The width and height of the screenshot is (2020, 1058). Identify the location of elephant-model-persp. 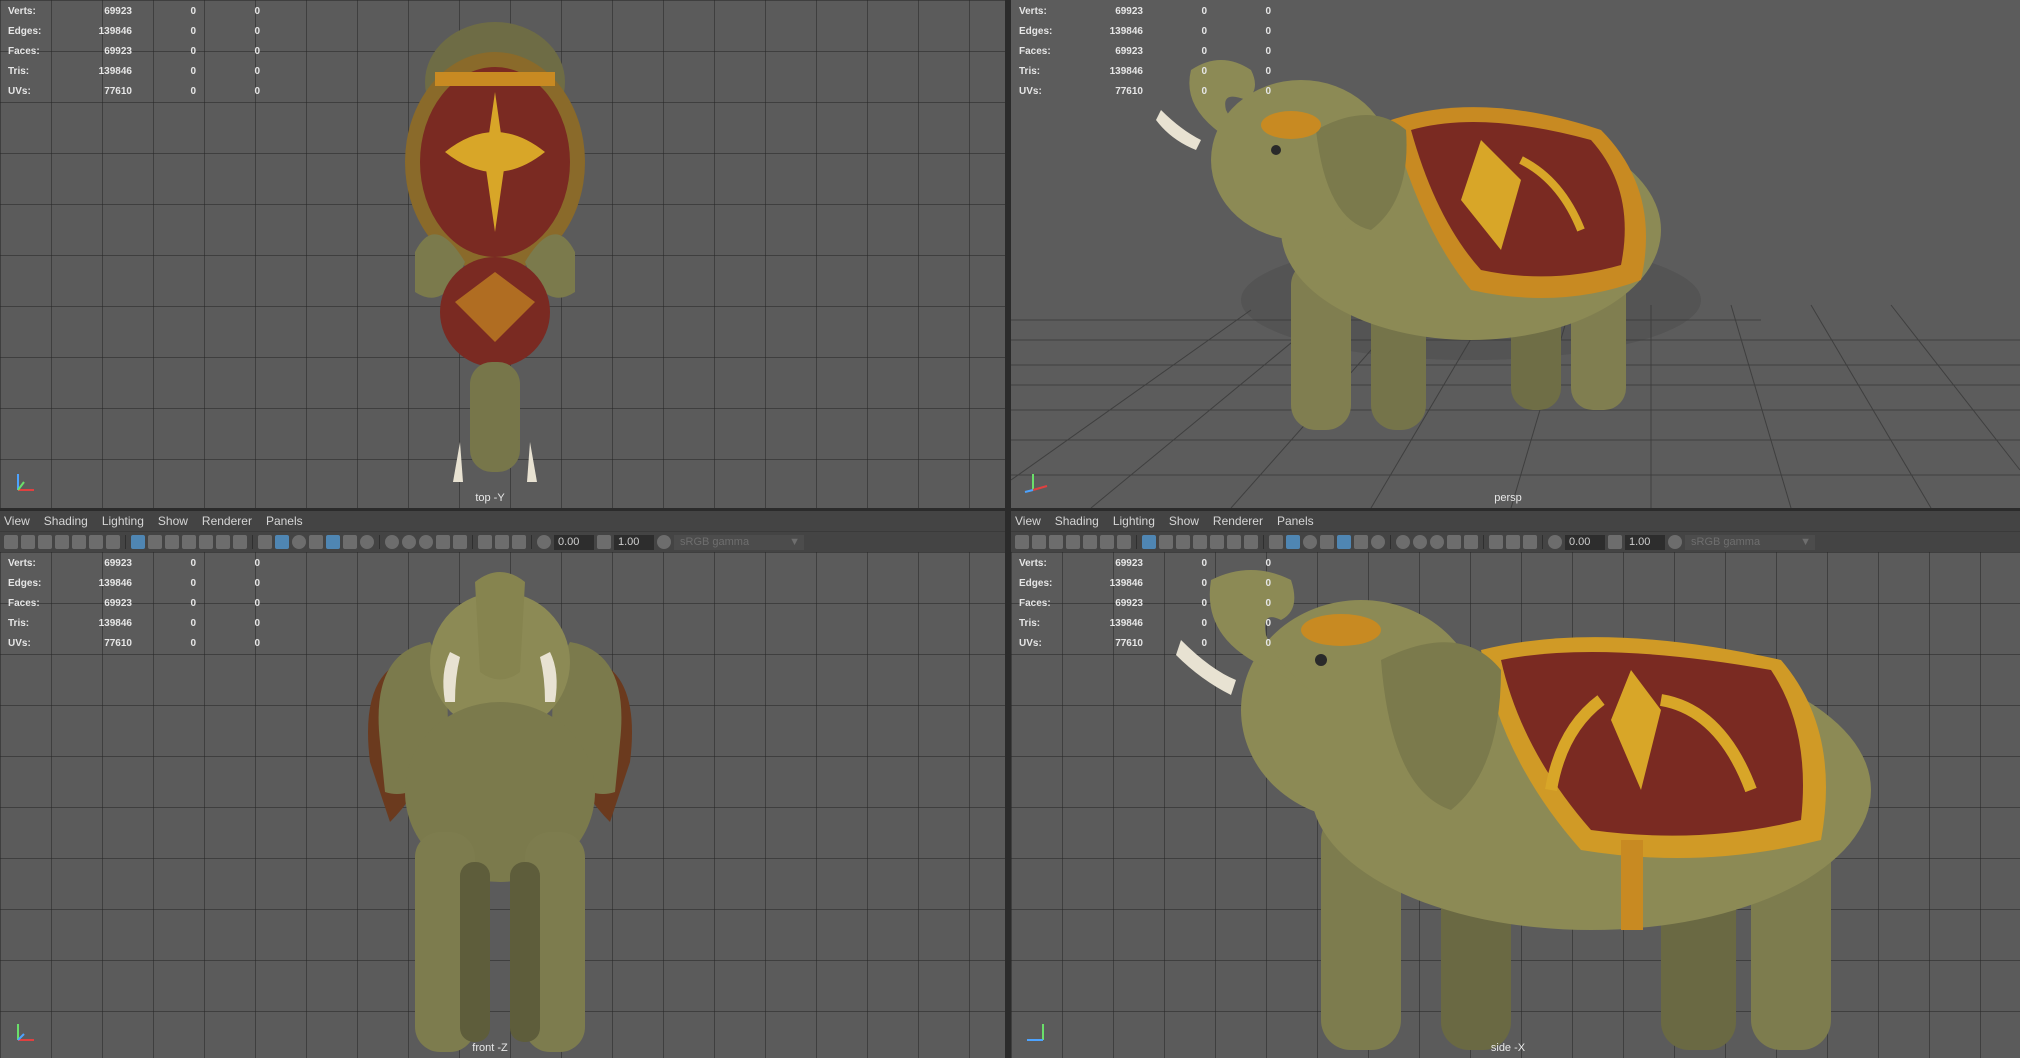
(1421, 265).